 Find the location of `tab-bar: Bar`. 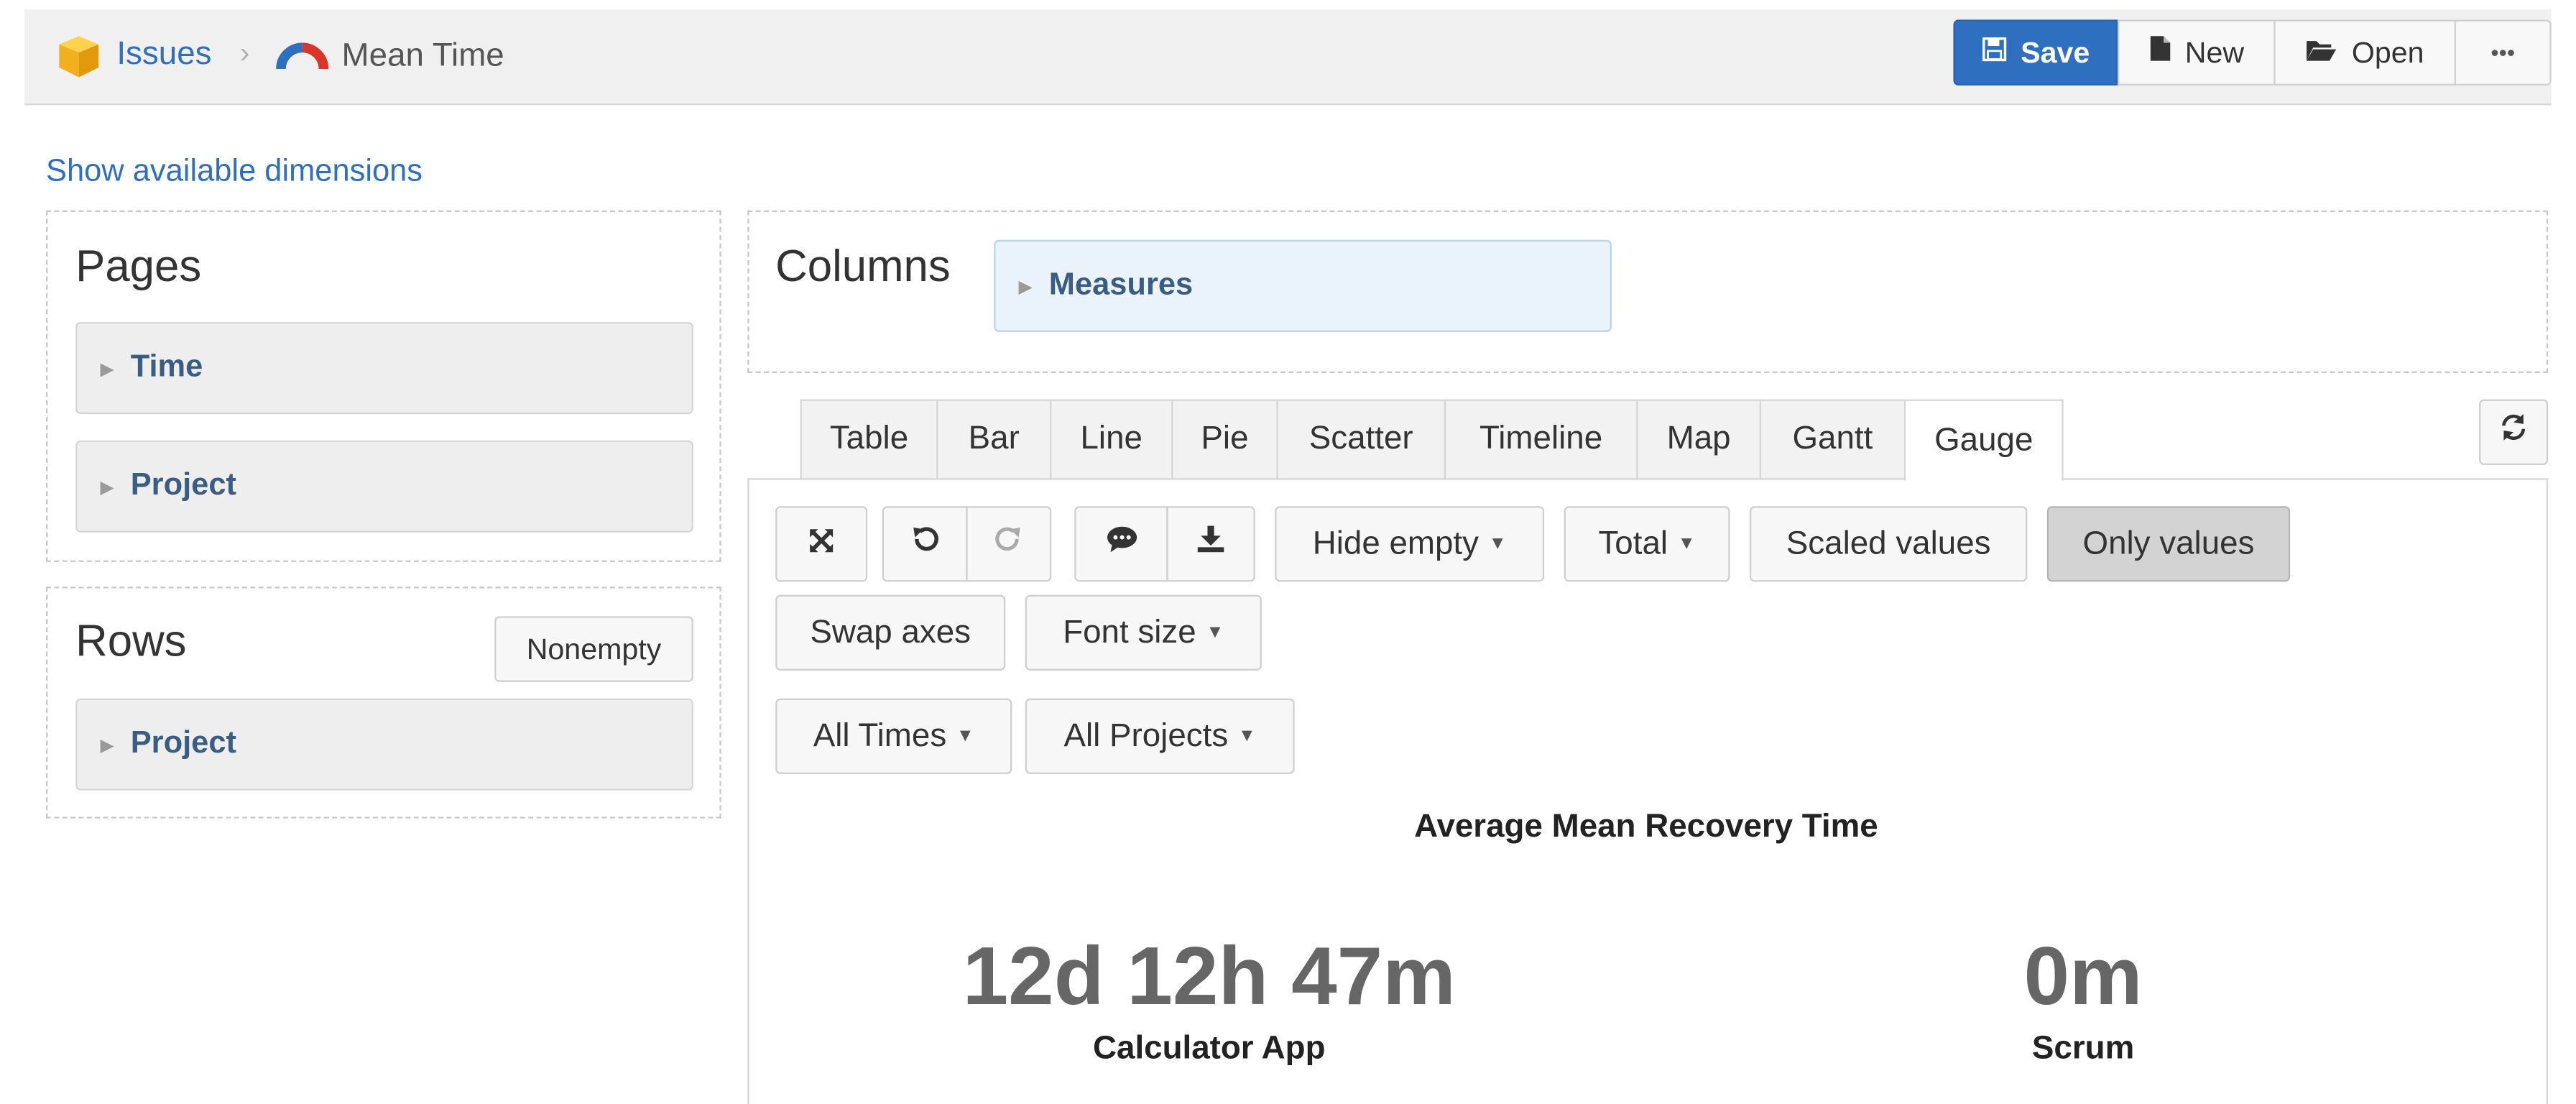

tab-bar: Bar is located at coordinates (994, 439).